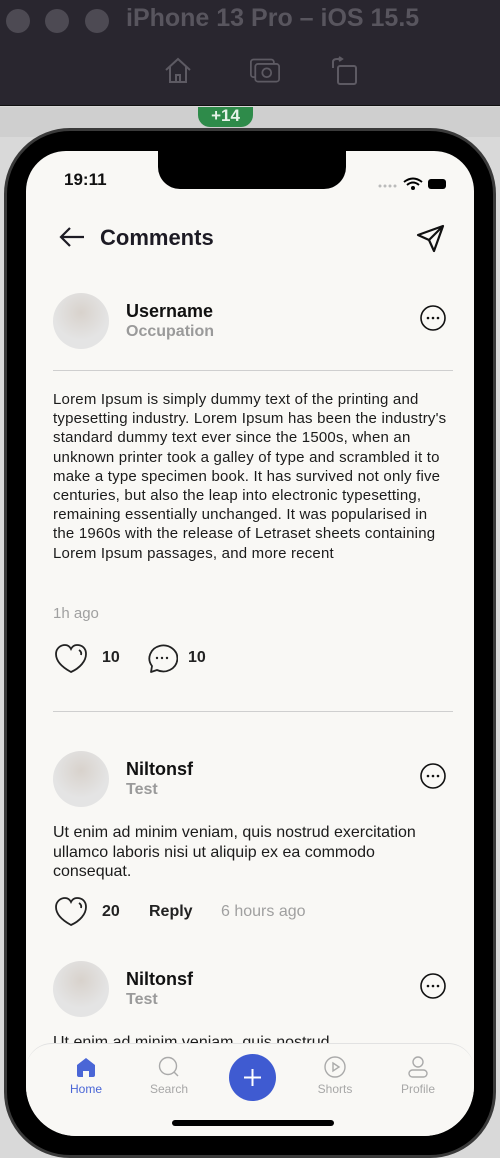 The image size is (500, 1158). Describe the element at coordinates (169, 311) in the screenshot. I see `post-username: Username` at that location.